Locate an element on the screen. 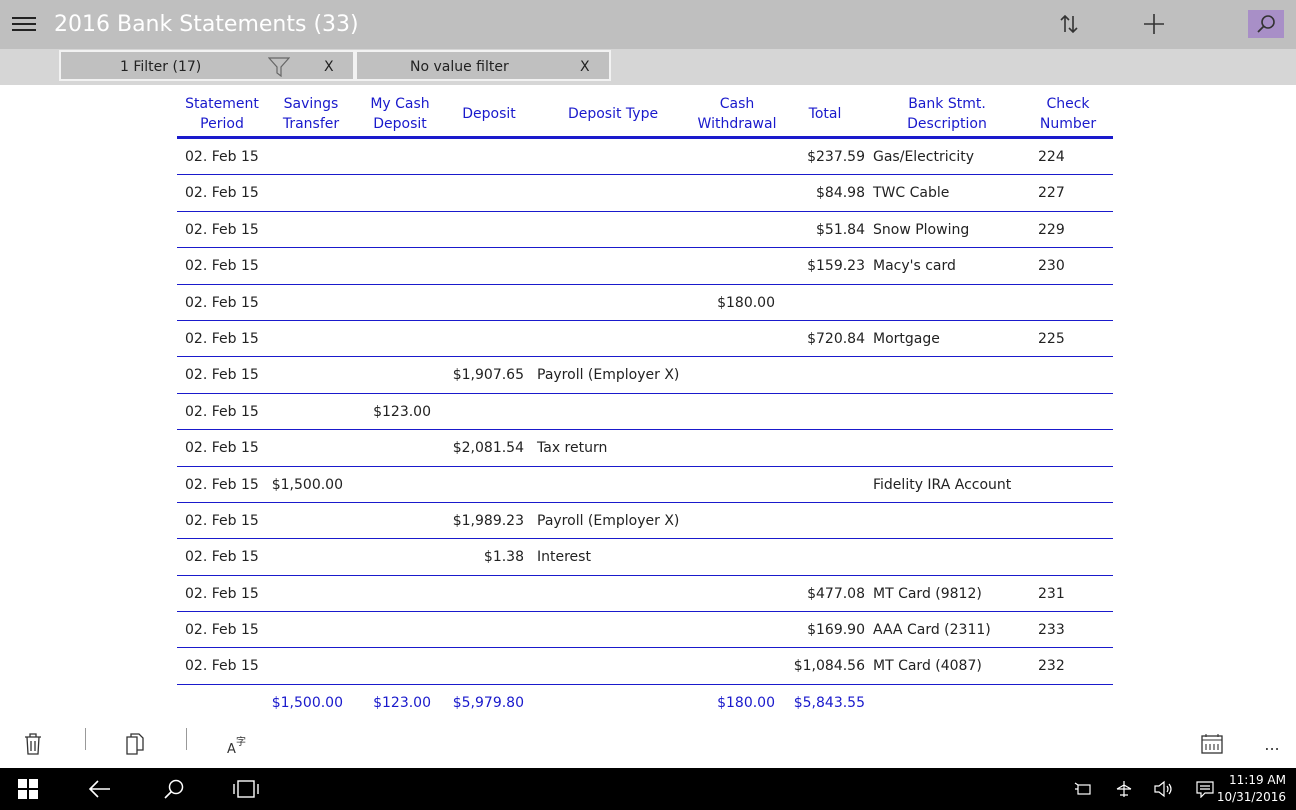  filter-bar: 1 Filter (17) X No value filter X is located at coordinates (648, 67).